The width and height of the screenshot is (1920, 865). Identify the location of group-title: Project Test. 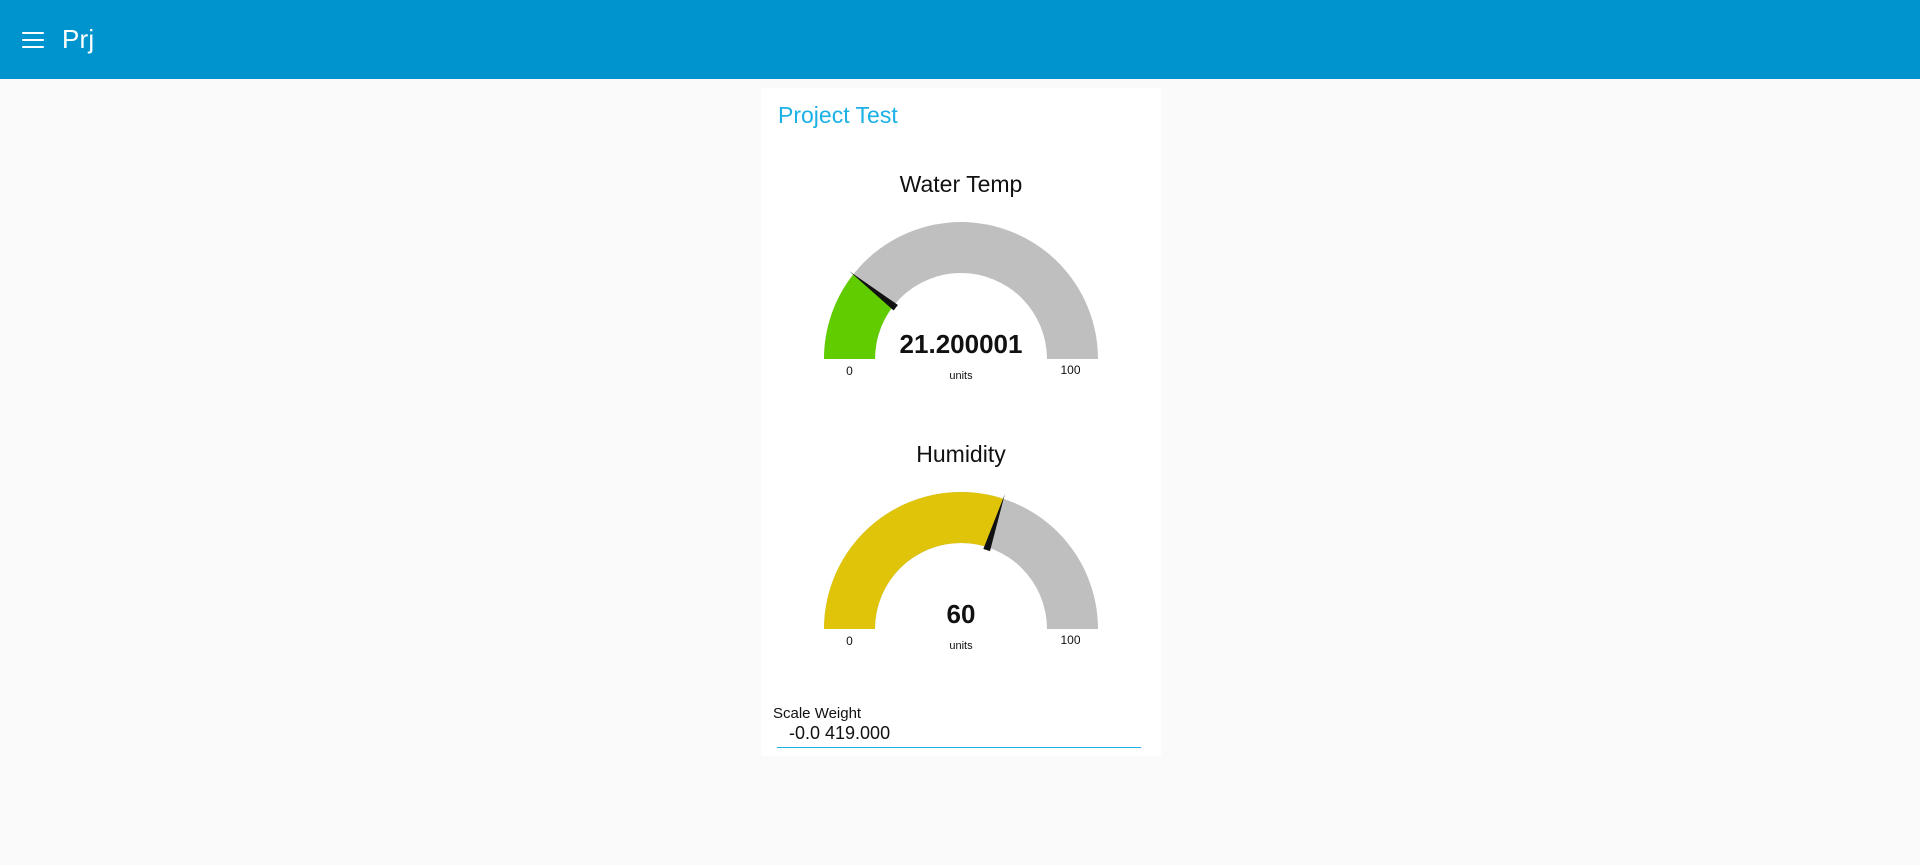
(838, 115).